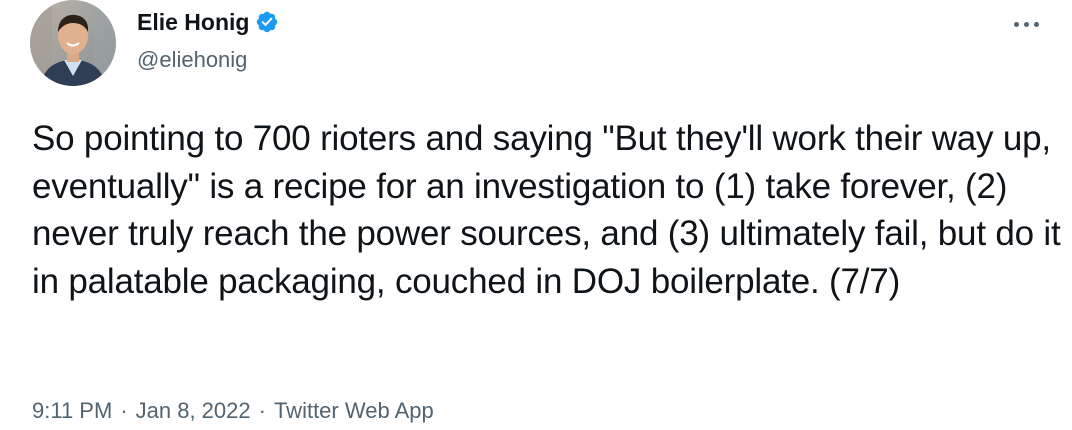 The image size is (1072, 430). What do you see at coordinates (192, 60) in the screenshot?
I see `author-handle: @eliehonig` at bounding box center [192, 60].